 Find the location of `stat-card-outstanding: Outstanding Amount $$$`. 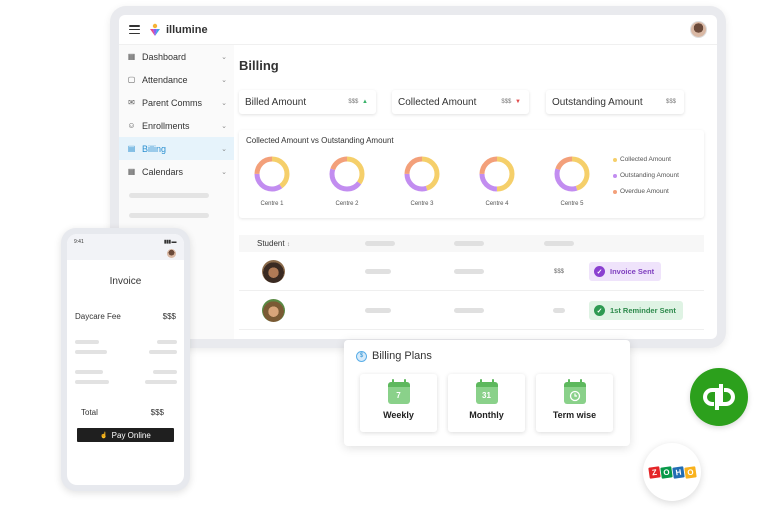

stat-card-outstanding: Outstanding Amount $$$ is located at coordinates (615, 102).